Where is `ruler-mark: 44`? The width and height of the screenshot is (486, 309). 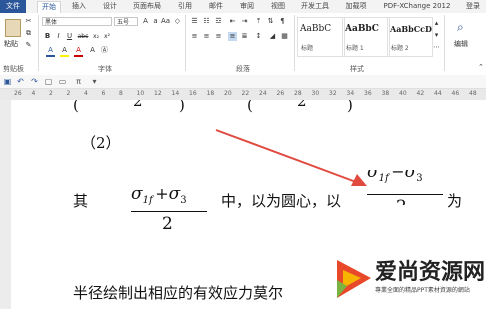 ruler-mark: 44 is located at coordinates (438, 93).